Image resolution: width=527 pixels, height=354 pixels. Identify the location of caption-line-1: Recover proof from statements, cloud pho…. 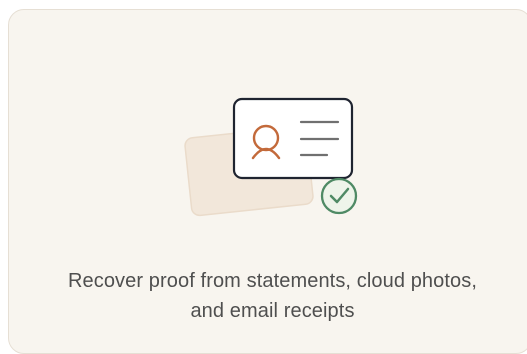
(272, 281).